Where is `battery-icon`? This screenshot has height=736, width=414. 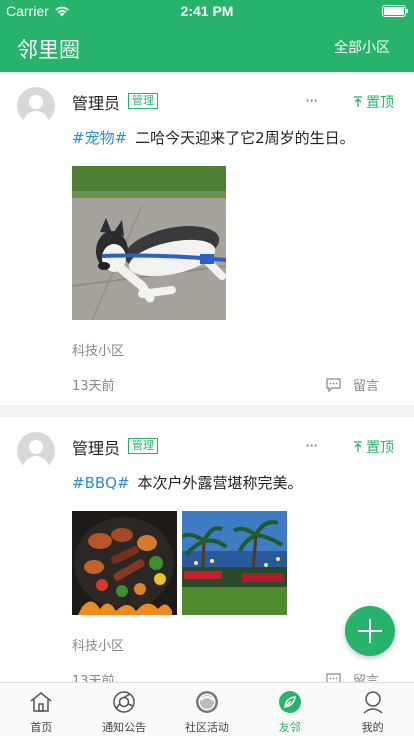
battery-icon is located at coordinates (395, 11).